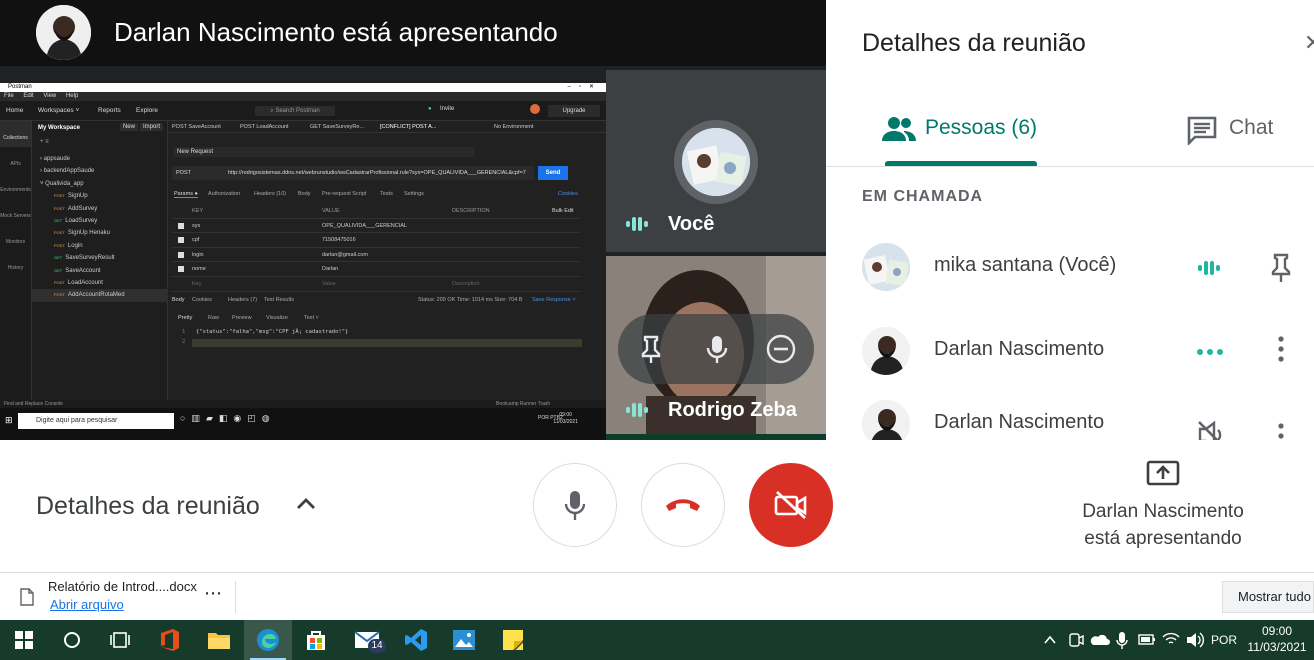  Describe the element at coordinates (72, 96) in the screenshot. I see `menu-help: Help` at that location.